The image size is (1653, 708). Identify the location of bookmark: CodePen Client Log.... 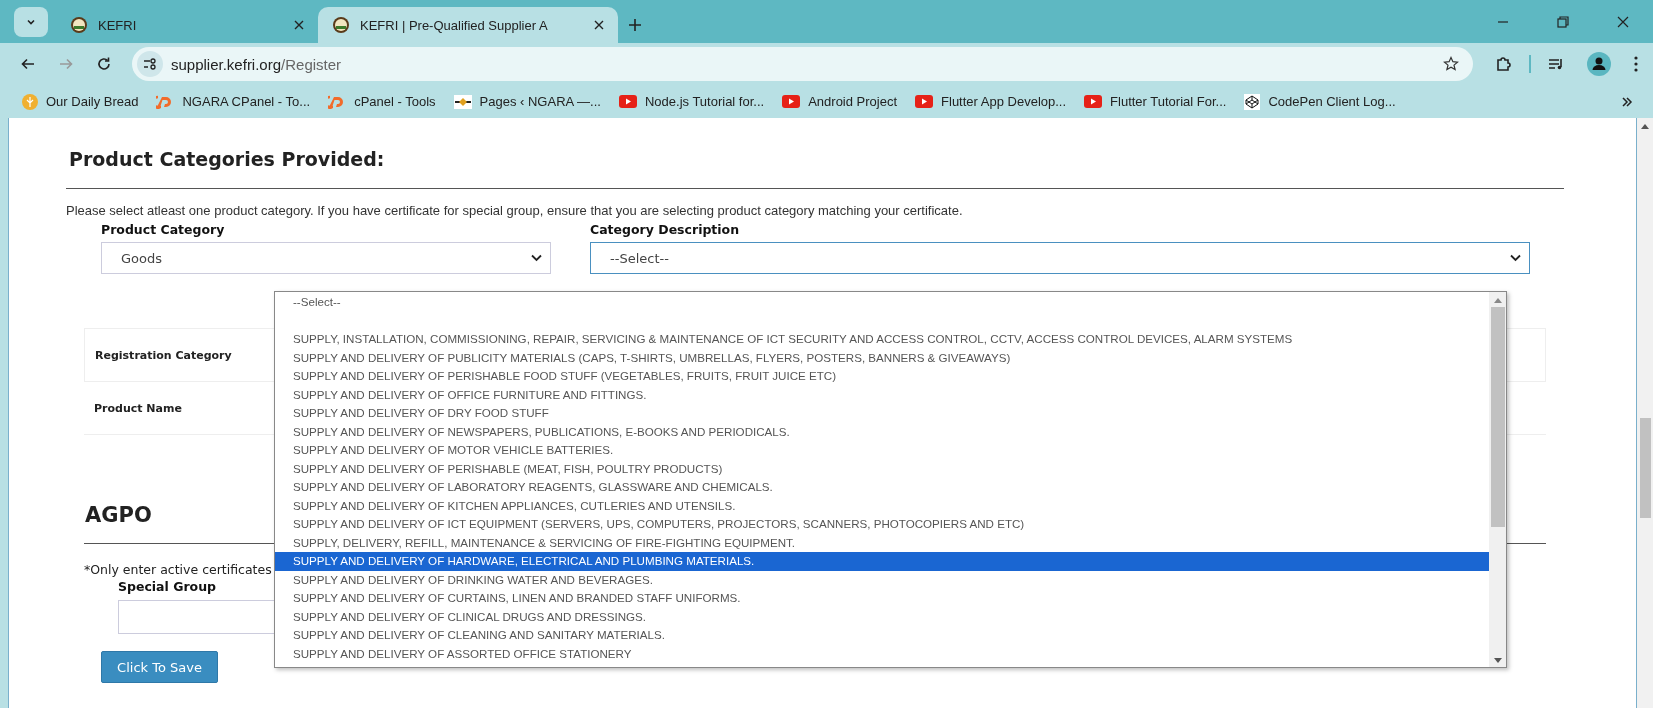
(1320, 101).